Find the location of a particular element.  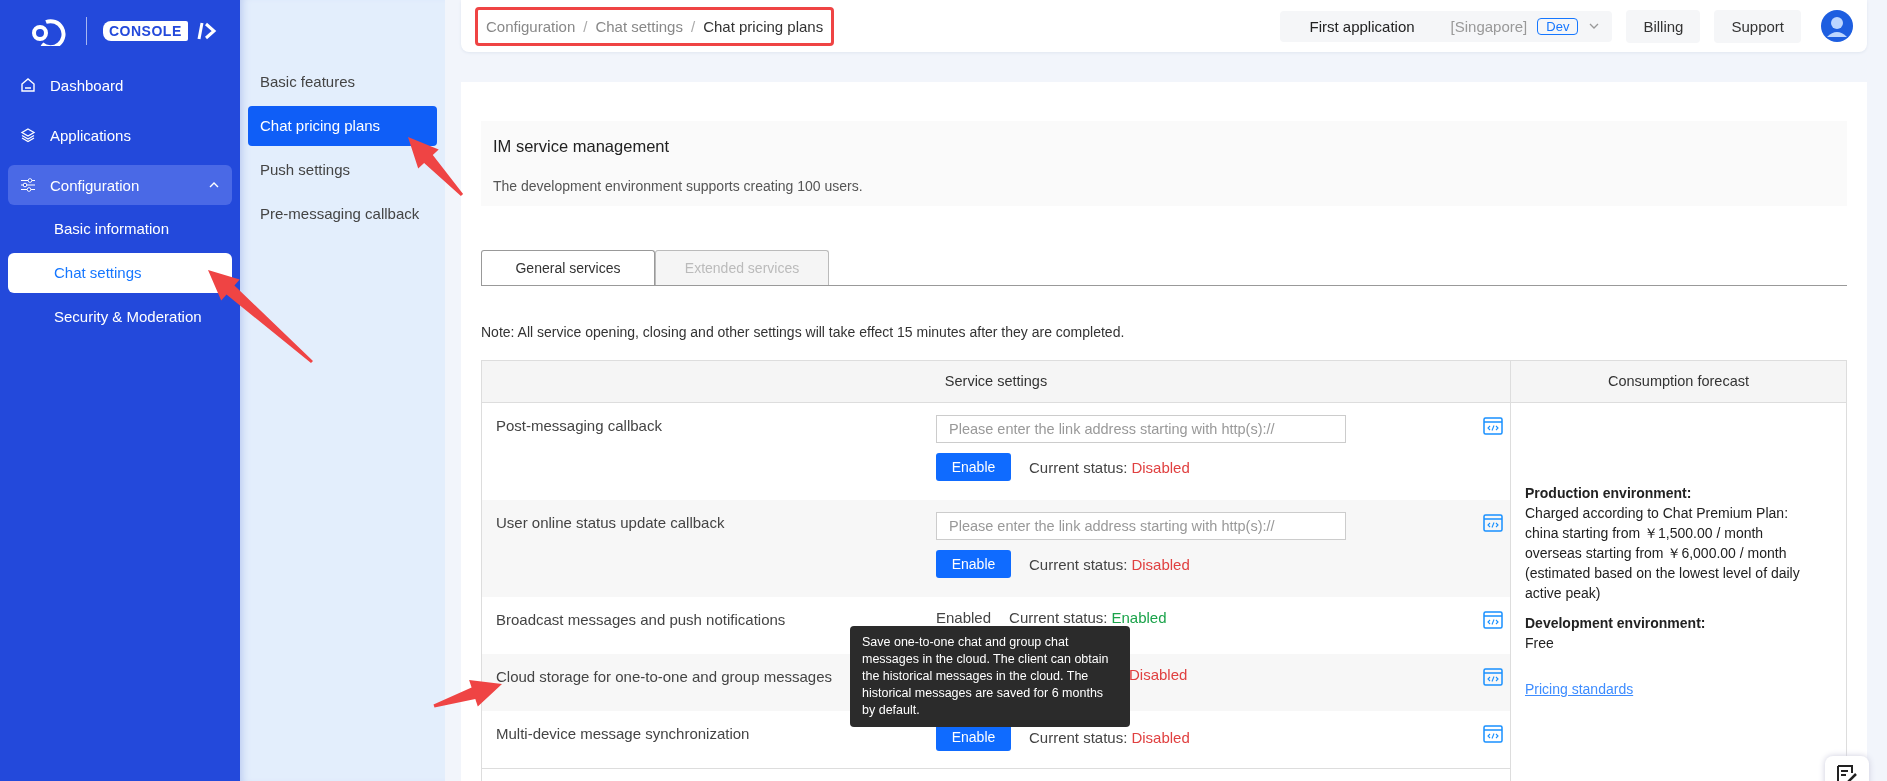

column-header: Service settings is located at coordinates (996, 382).